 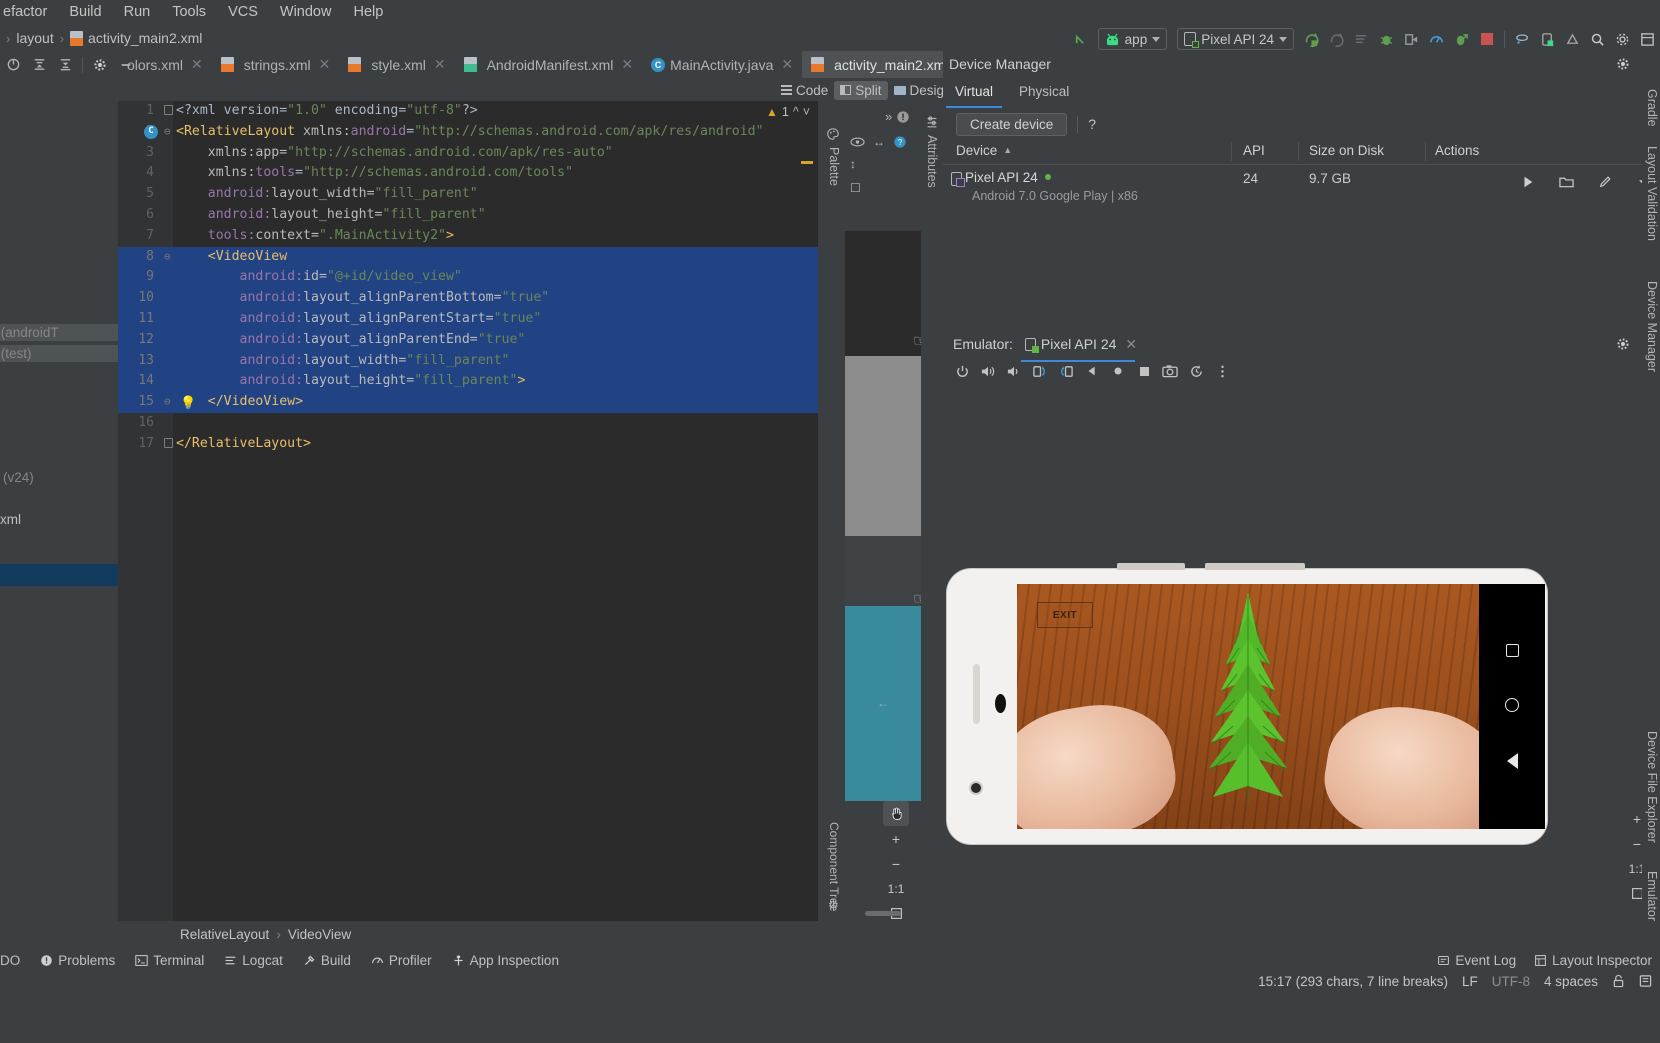 What do you see at coordinates (77, 960) in the screenshot?
I see `bottom-item-problems: Problems` at bounding box center [77, 960].